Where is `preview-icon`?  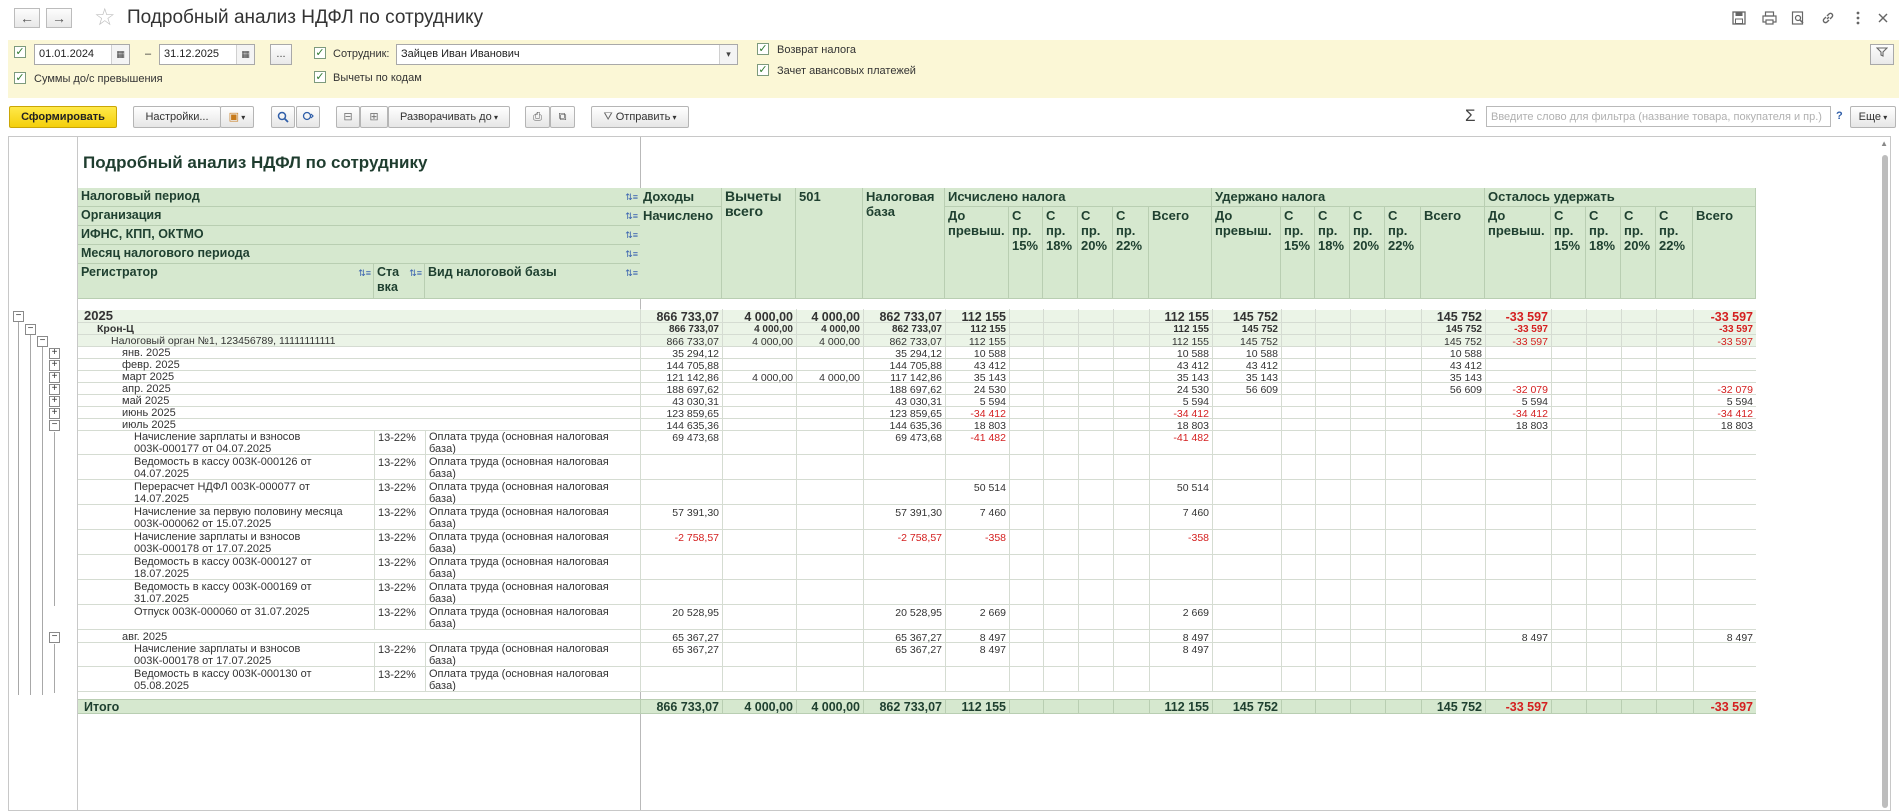 preview-icon is located at coordinates (1798, 18).